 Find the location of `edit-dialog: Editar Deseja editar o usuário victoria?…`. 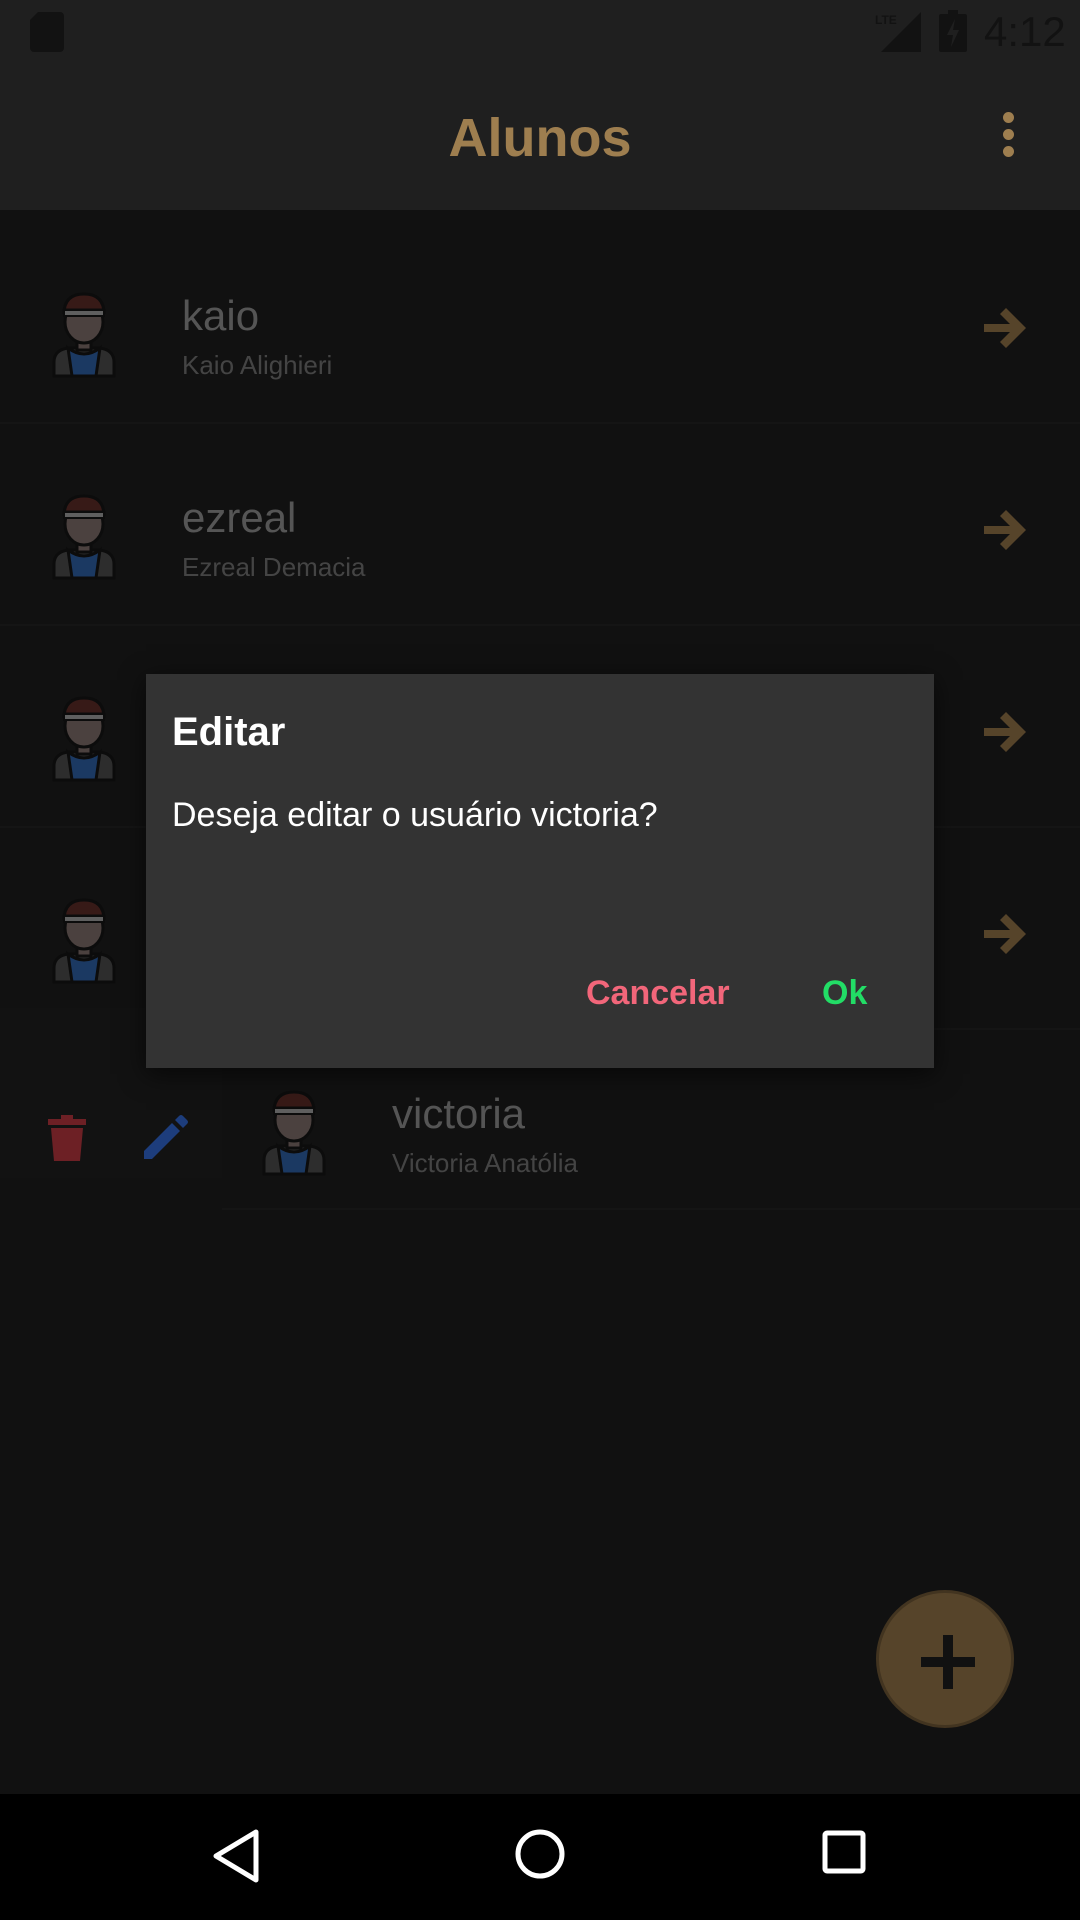

edit-dialog: Editar Deseja editar o usuário victoria?… is located at coordinates (540, 871).